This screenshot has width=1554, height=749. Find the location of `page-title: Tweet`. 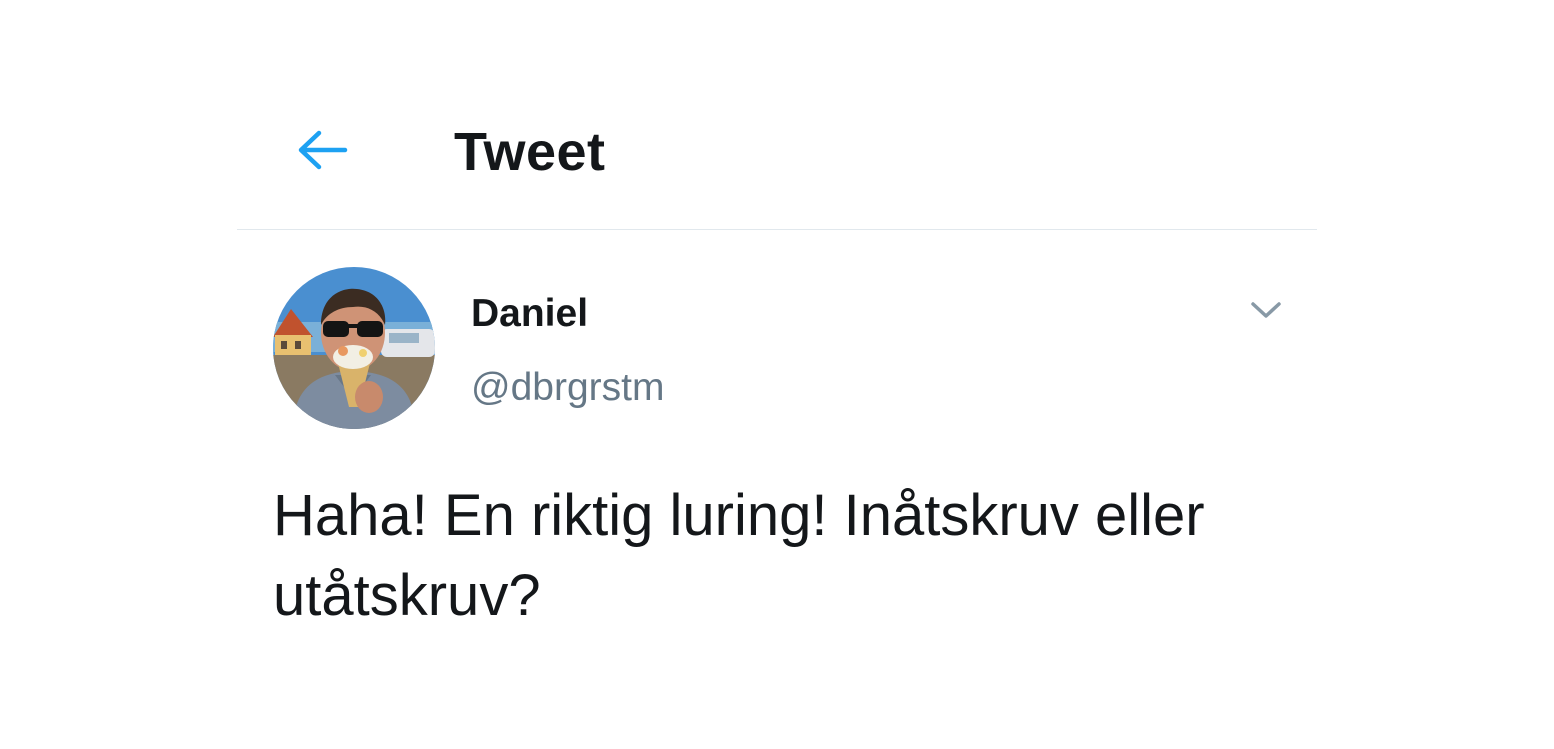

page-title: Tweet is located at coordinates (530, 152).